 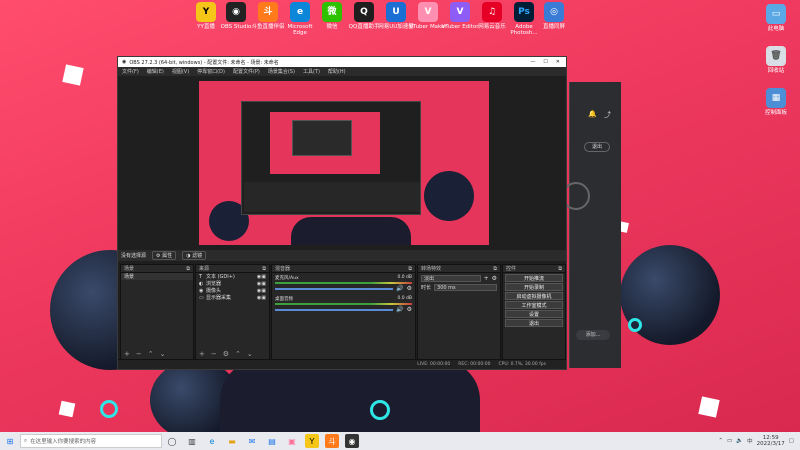 What do you see at coordinates (214, 284) in the screenshot?
I see `source-label: 浏览器` at bounding box center [214, 284].